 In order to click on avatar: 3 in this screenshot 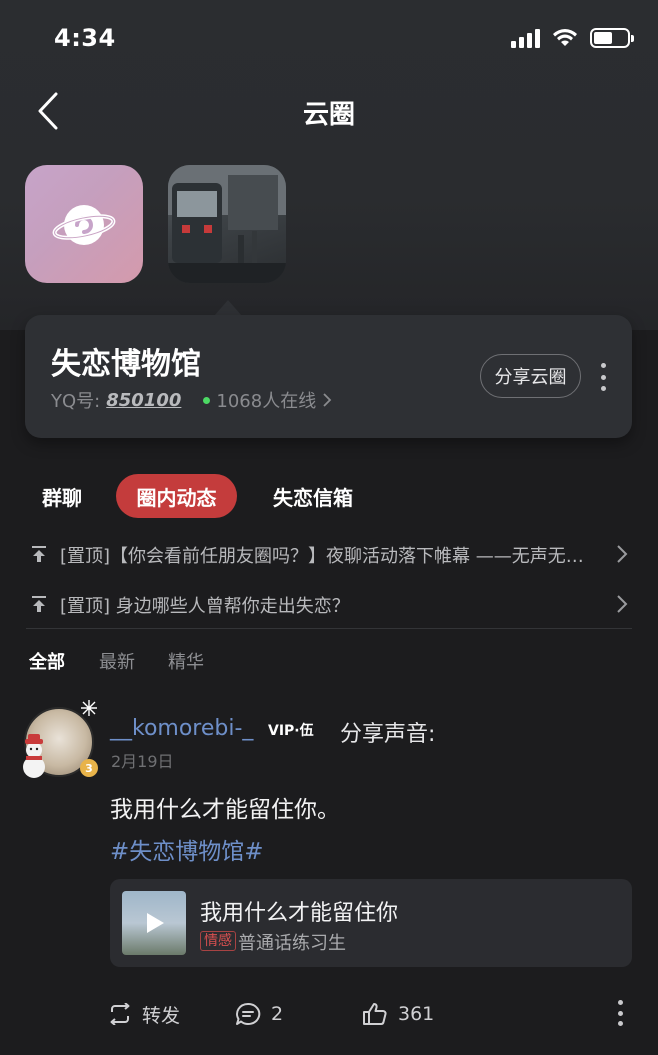, I will do `click(60, 739)`.